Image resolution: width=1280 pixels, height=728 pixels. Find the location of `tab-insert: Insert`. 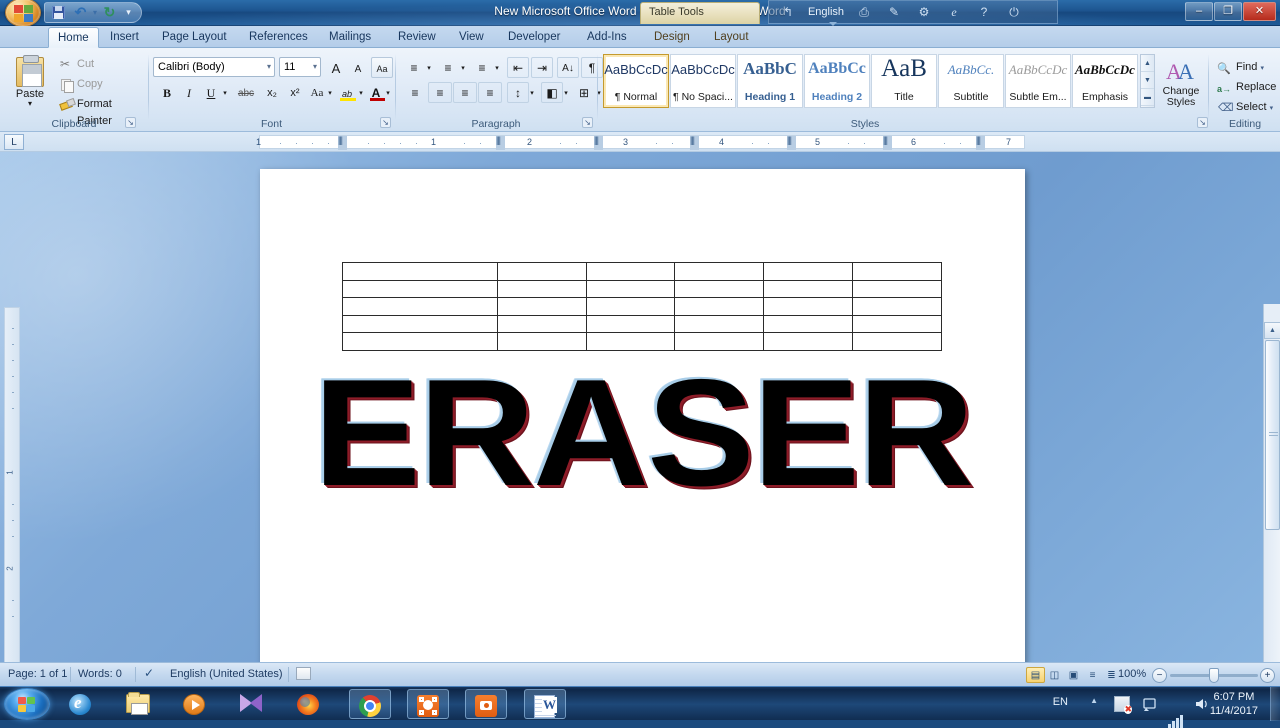

tab-insert: Insert is located at coordinates (124, 37).